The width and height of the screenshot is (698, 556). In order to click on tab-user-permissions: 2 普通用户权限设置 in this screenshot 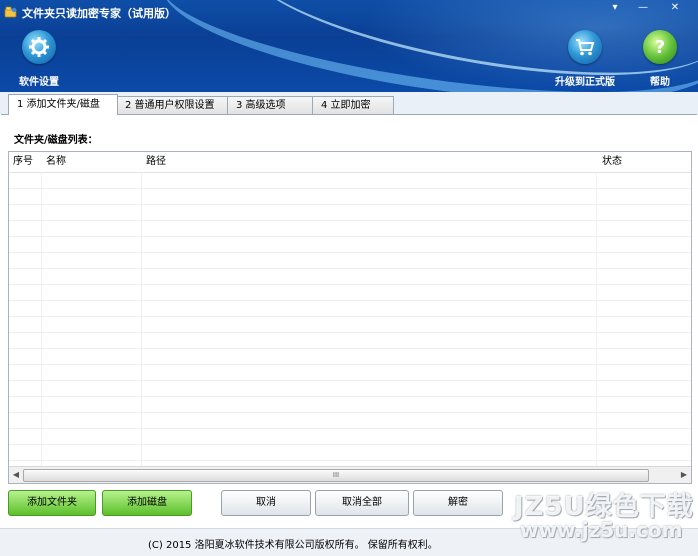, I will do `click(174, 105)`.